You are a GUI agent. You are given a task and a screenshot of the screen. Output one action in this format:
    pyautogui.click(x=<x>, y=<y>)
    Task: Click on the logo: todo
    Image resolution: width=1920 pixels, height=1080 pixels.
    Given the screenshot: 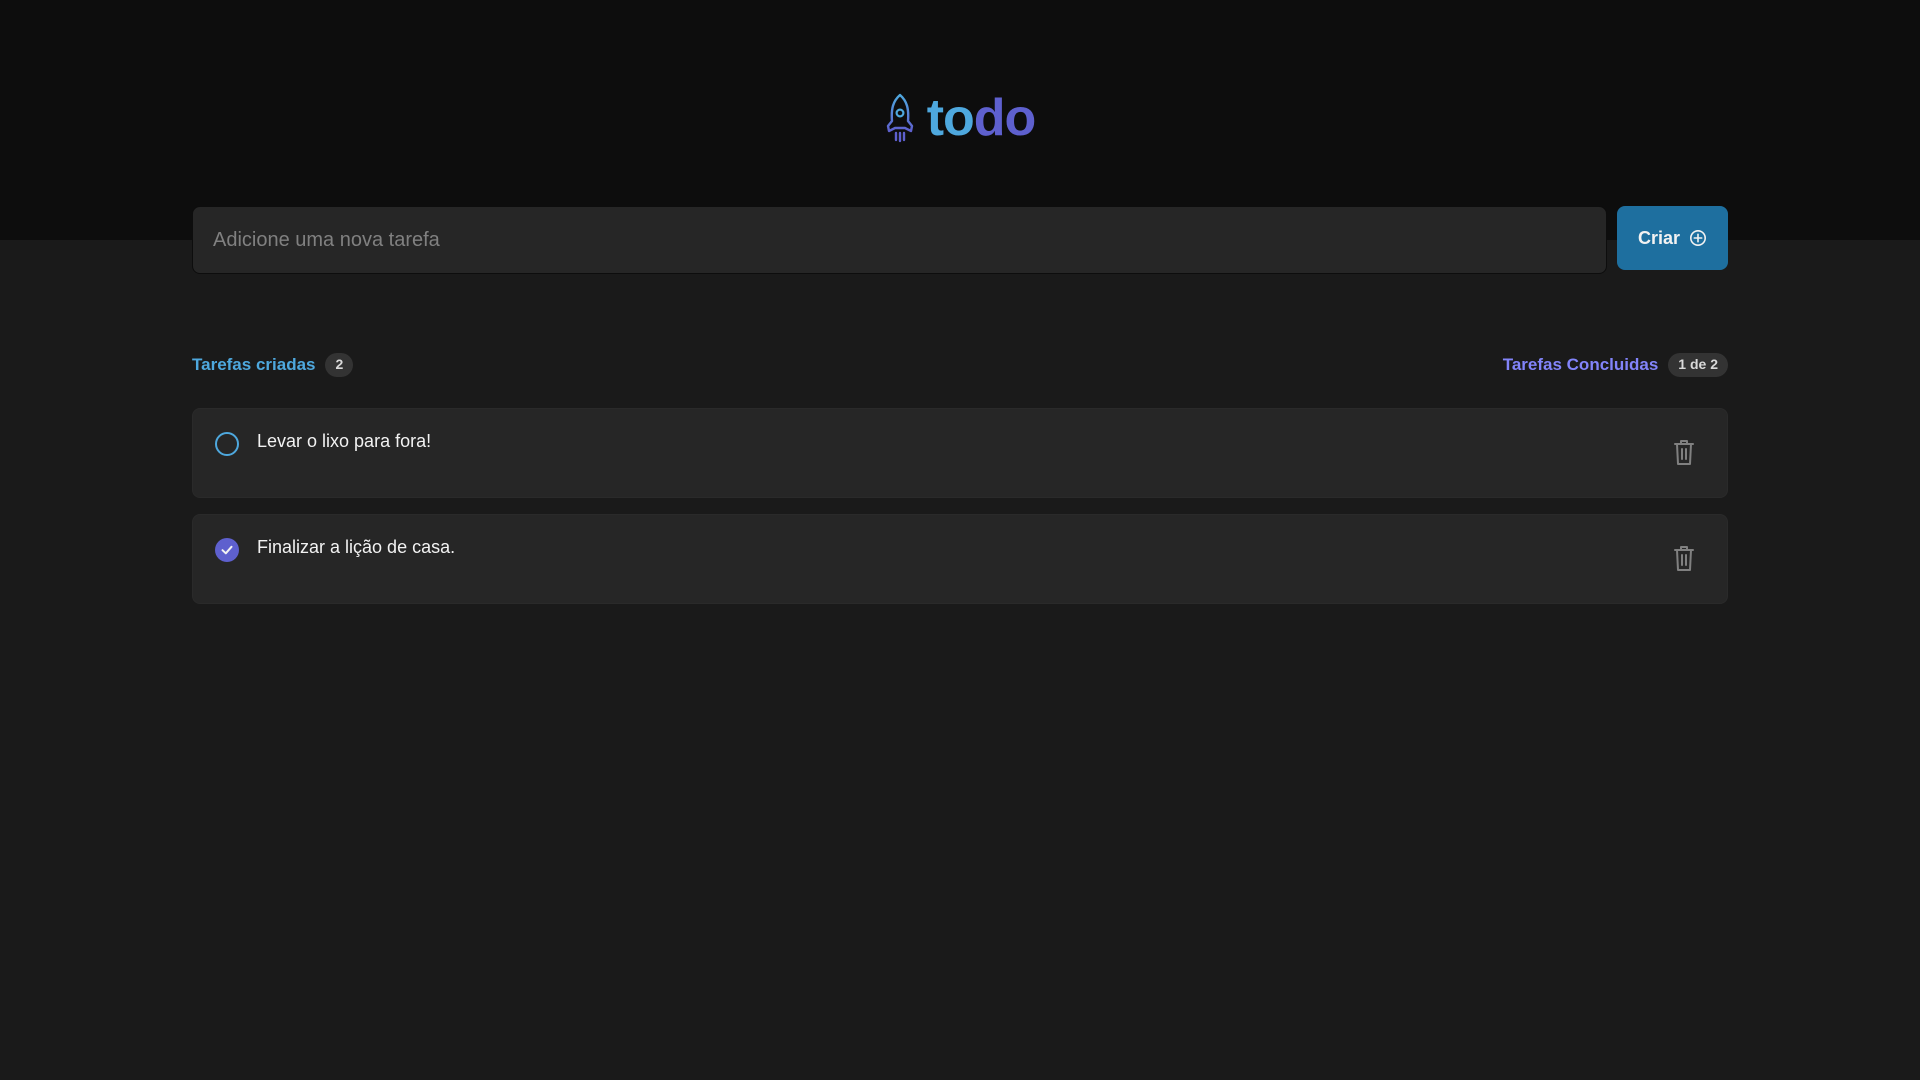 What is the action you would take?
    pyautogui.click(x=960, y=118)
    